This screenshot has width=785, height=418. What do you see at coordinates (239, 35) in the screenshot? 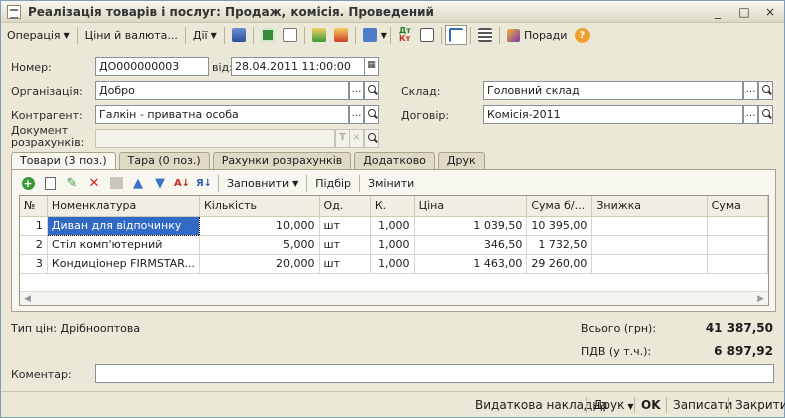
I see `post-and-close-icon` at bounding box center [239, 35].